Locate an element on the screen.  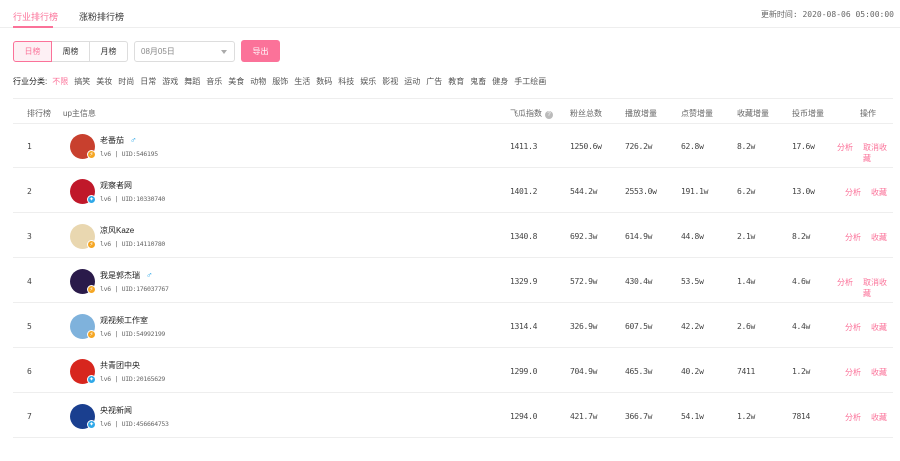
cell-plays: 366.7w is located at coordinates (639, 416).